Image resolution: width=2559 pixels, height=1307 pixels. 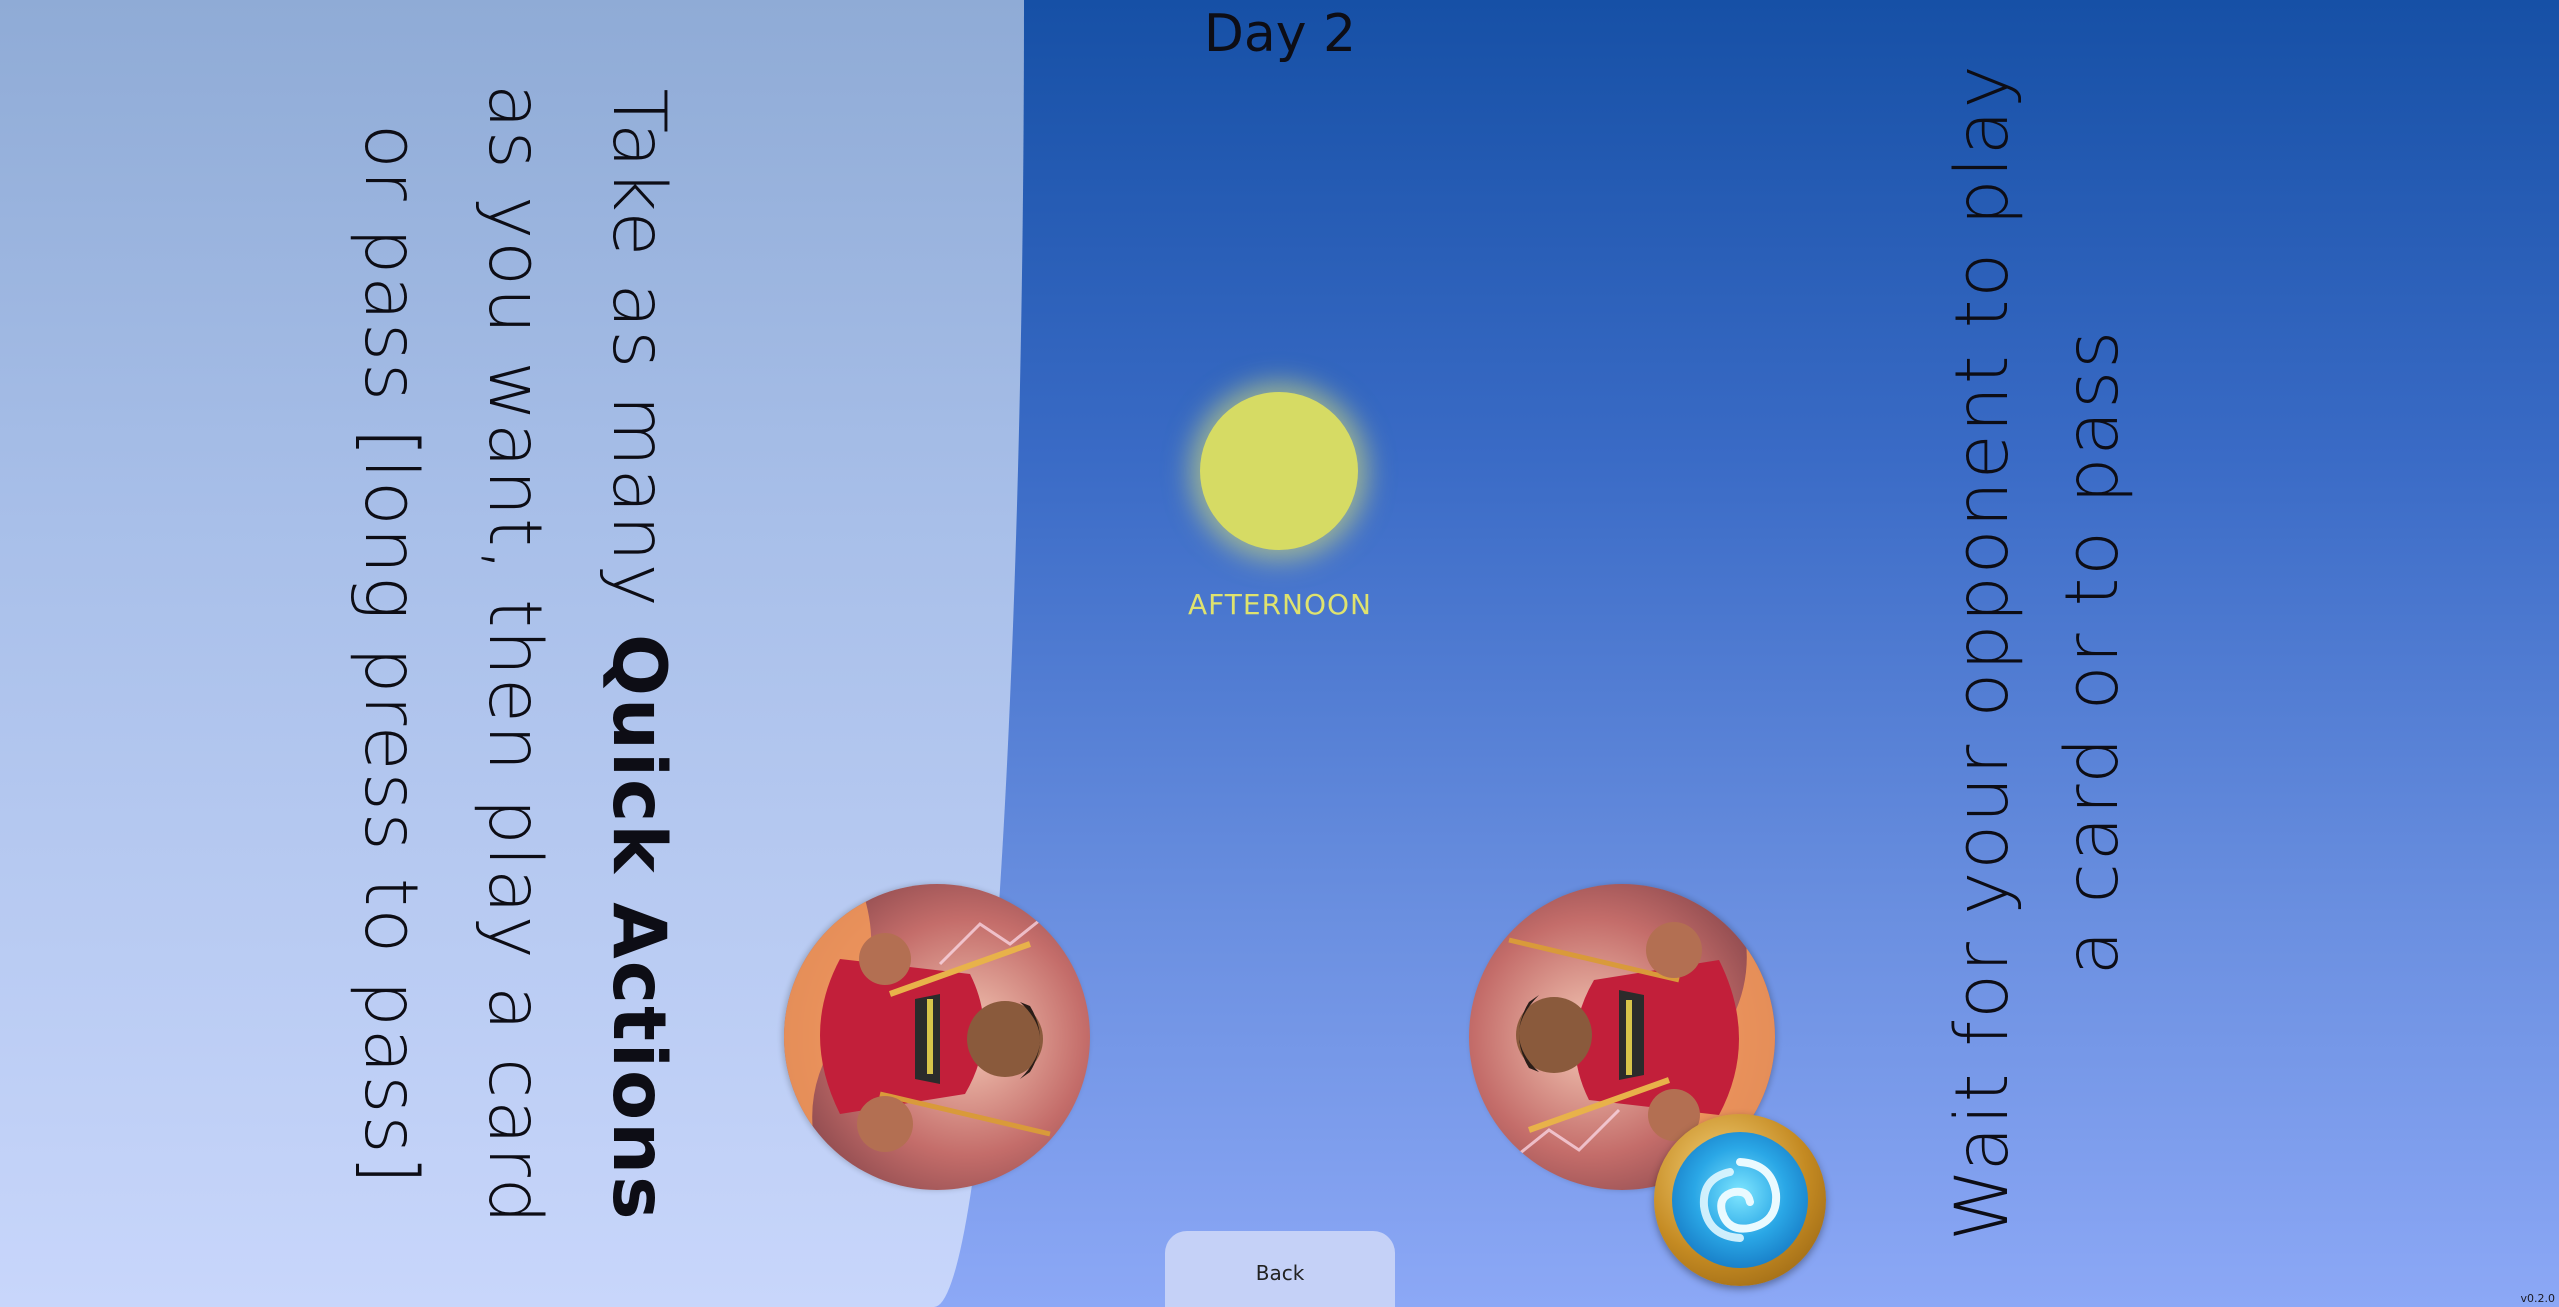 I want to click on version-label: v0.2.0, so click(x=2538, y=1298).